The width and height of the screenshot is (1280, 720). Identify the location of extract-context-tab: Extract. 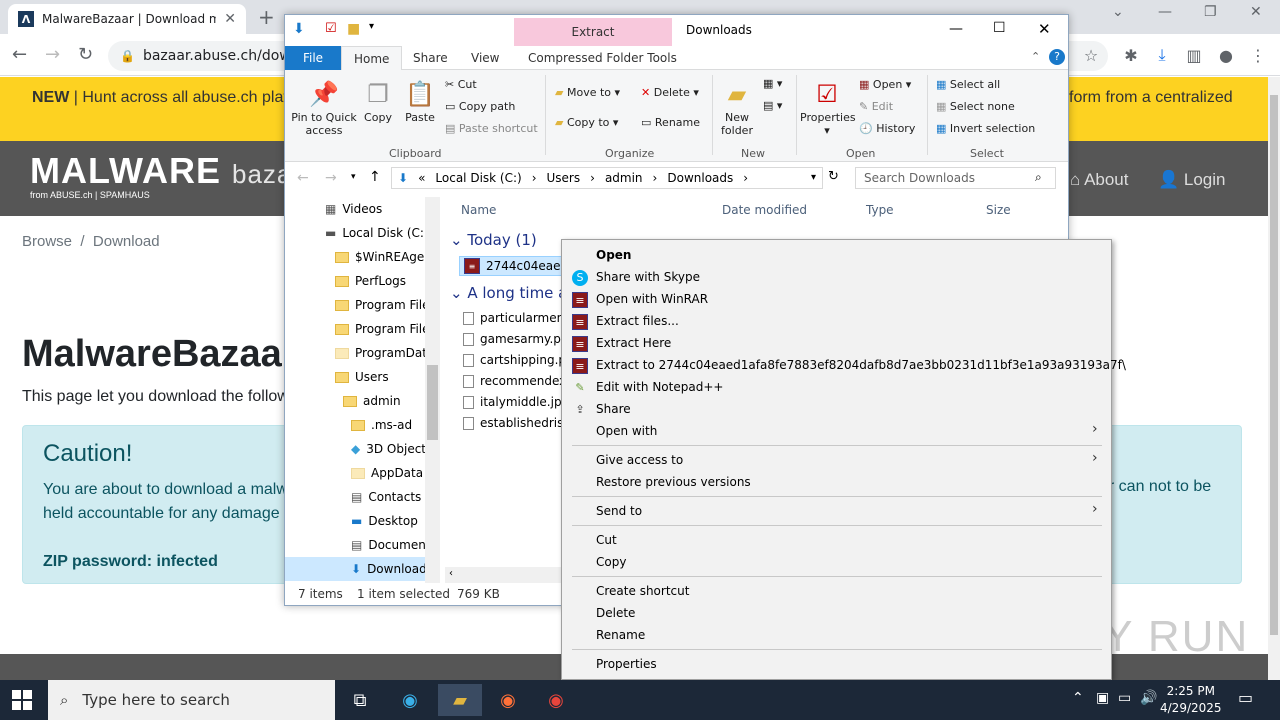
(593, 32).